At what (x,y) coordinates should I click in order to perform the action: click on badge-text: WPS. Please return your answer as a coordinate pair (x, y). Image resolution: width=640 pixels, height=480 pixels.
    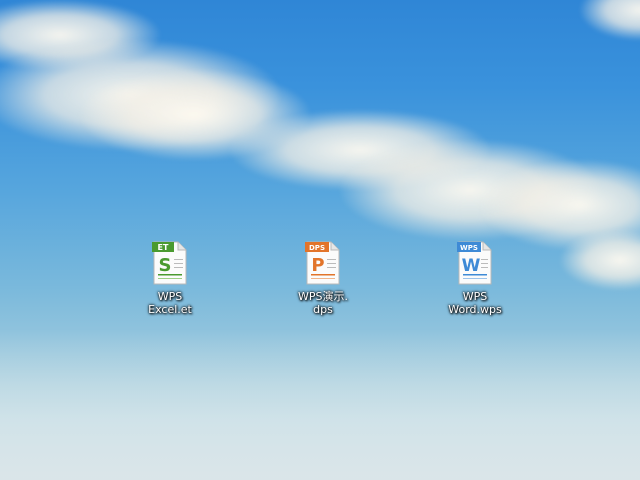
    Looking at the image, I should click on (469, 248).